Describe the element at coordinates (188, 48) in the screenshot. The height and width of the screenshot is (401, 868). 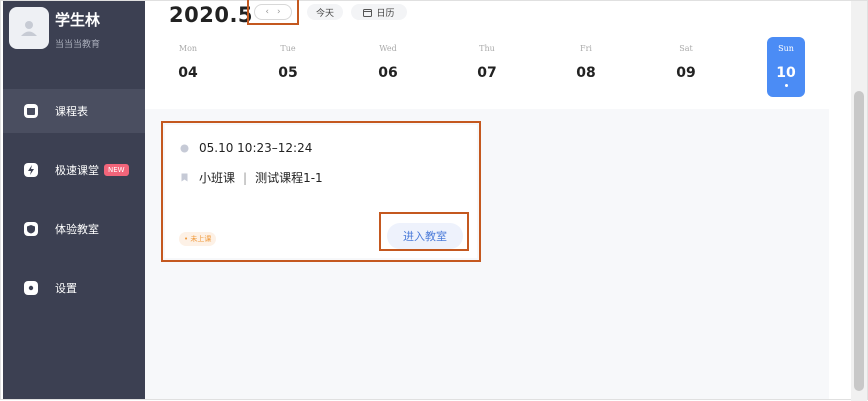
I see `day-name: Mon` at that location.